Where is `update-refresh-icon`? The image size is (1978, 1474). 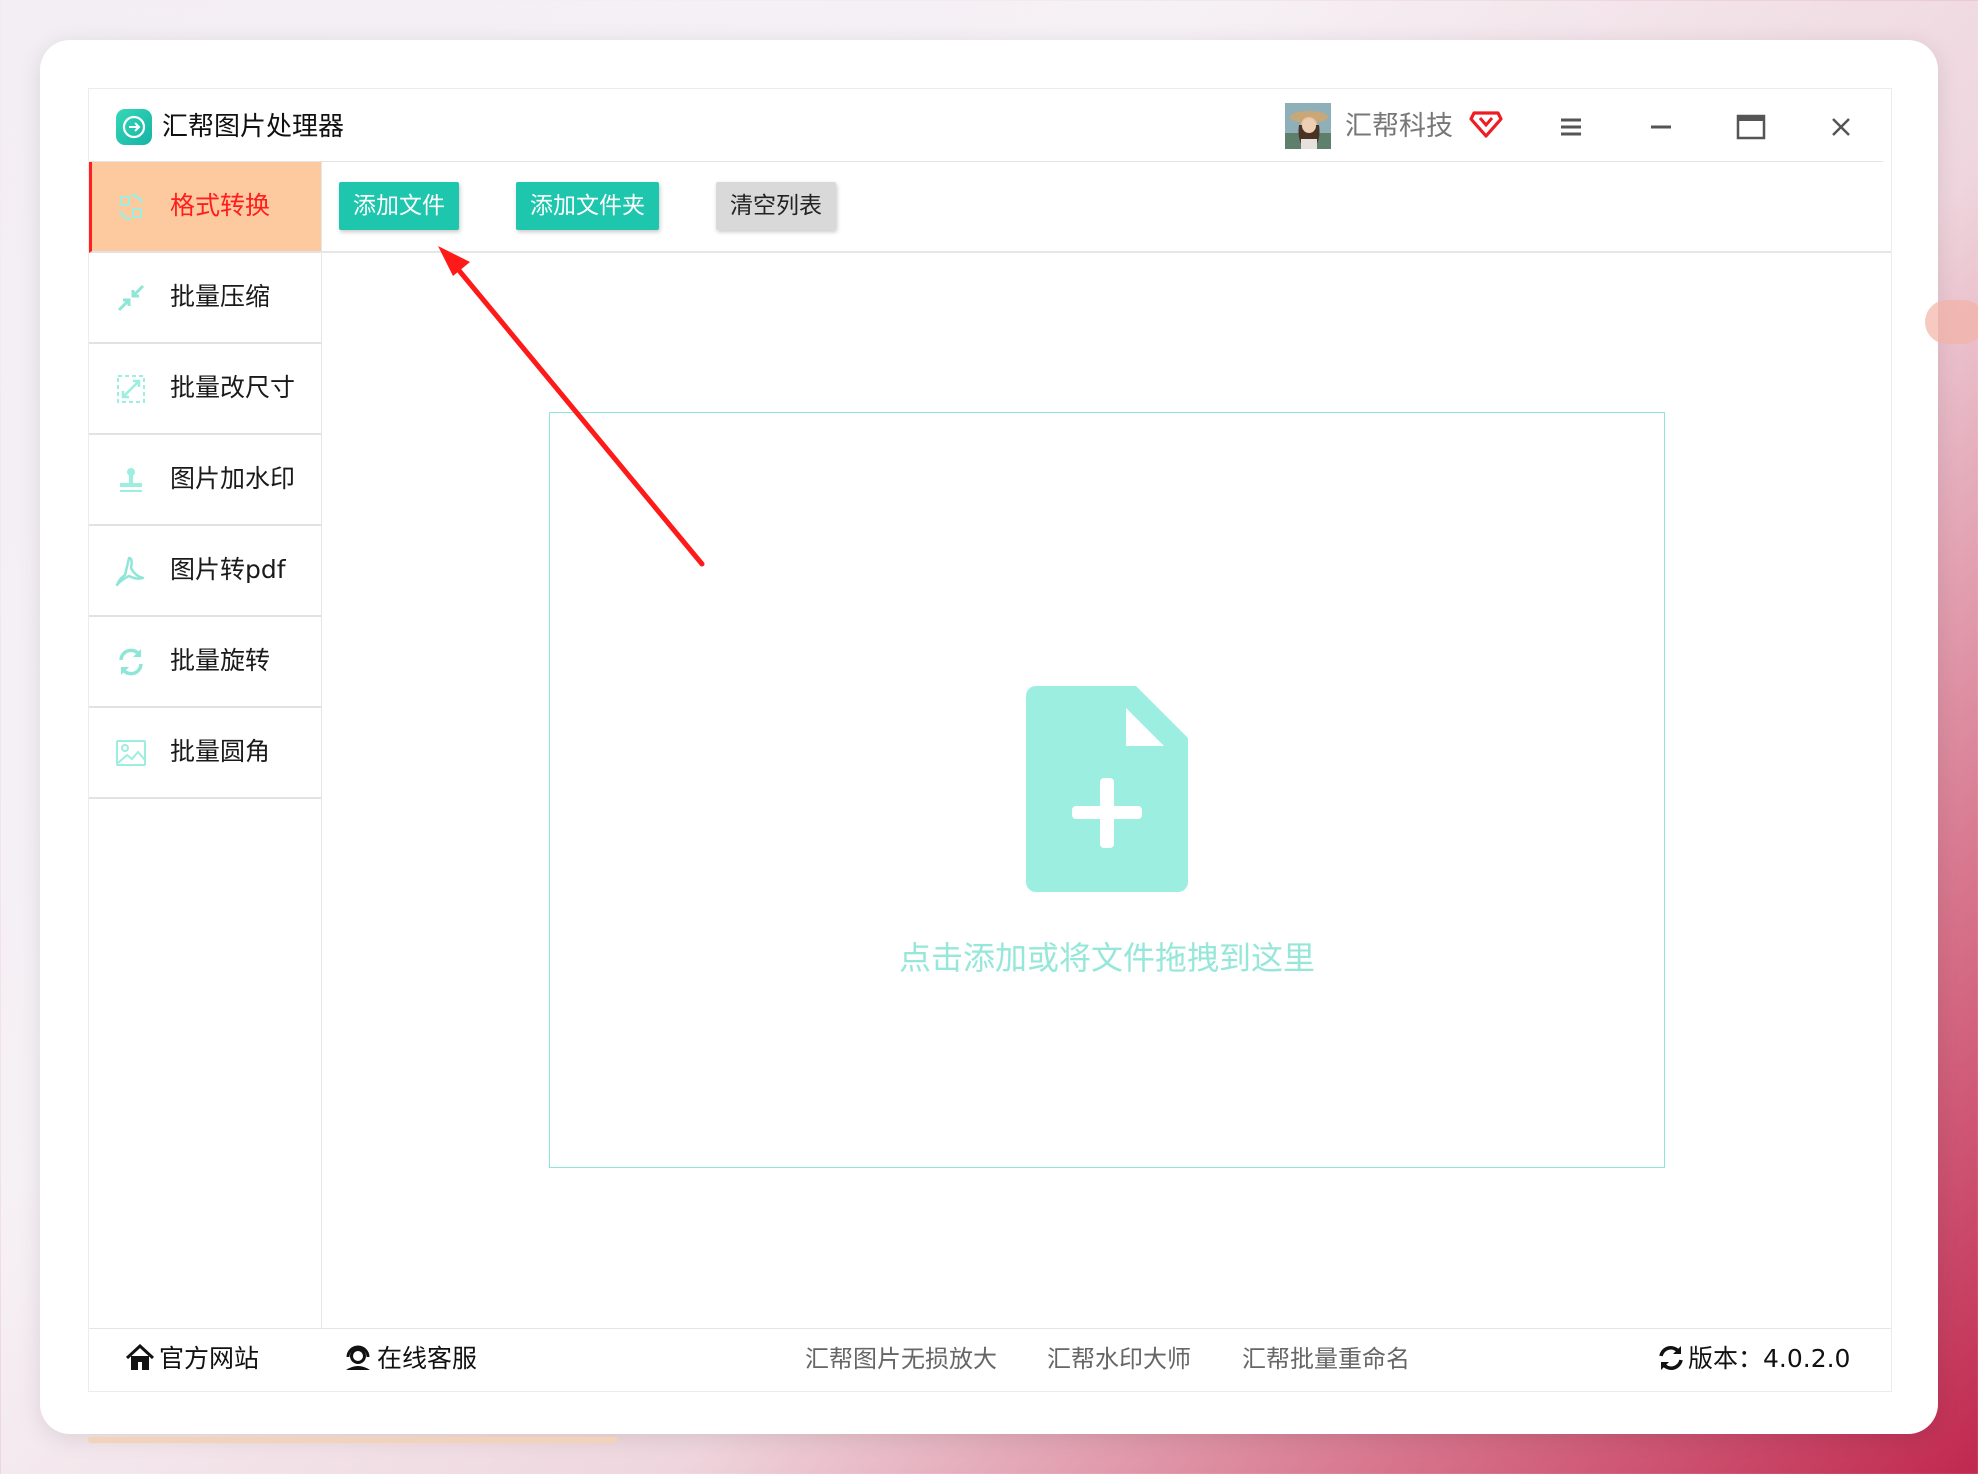 update-refresh-icon is located at coordinates (1671, 1358).